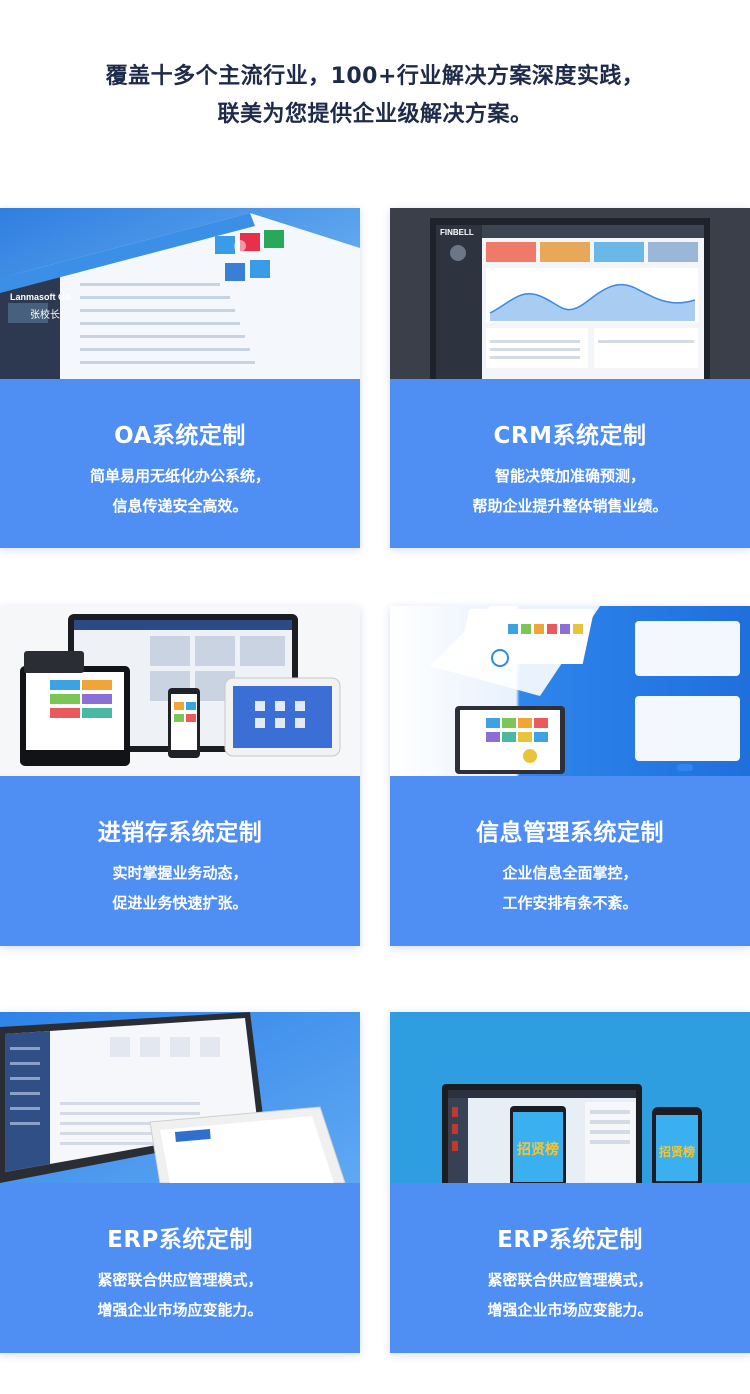  What do you see at coordinates (180, 1097) in the screenshot?
I see `erp-screenshot-image` at bounding box center [180, 1097].